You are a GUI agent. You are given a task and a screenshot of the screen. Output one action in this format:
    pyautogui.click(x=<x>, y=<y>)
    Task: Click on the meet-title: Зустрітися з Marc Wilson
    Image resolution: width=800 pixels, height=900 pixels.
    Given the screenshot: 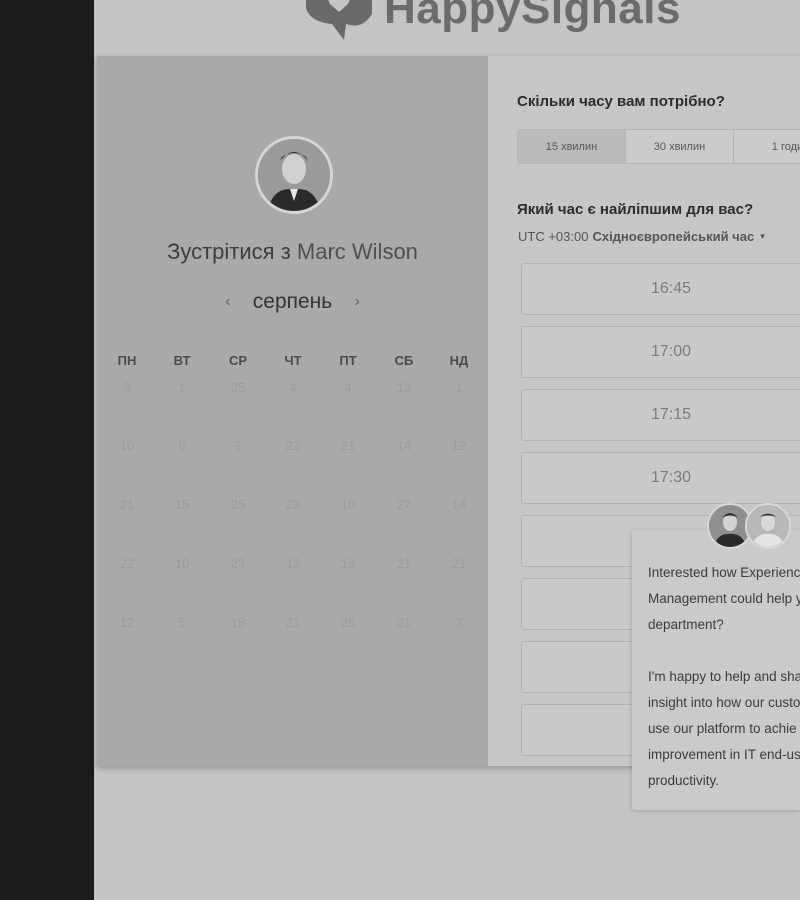 What is the action you would take?
    pyautogui.click(x=292, y=252)
    